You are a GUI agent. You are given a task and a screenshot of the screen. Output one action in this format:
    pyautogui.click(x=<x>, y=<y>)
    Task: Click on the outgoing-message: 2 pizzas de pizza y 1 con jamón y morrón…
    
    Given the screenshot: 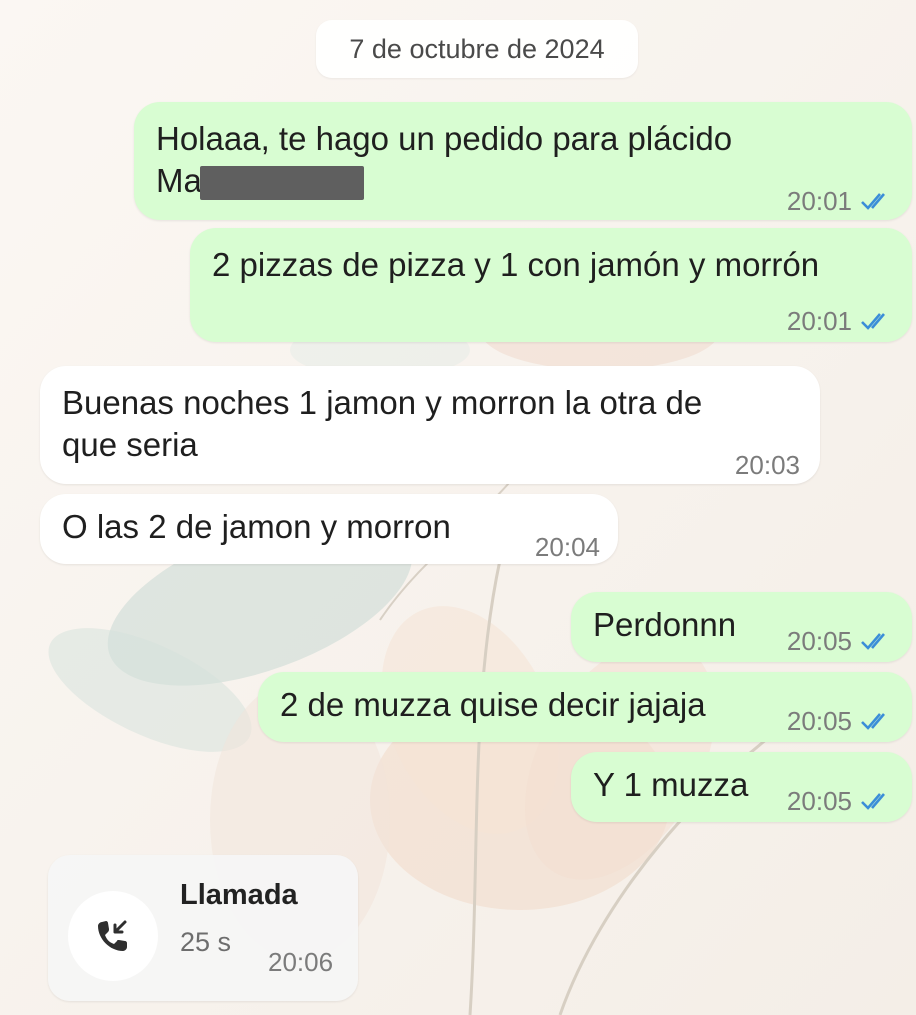 What is the action you would take?
    pyautogui.click(x=551, y=285)
    